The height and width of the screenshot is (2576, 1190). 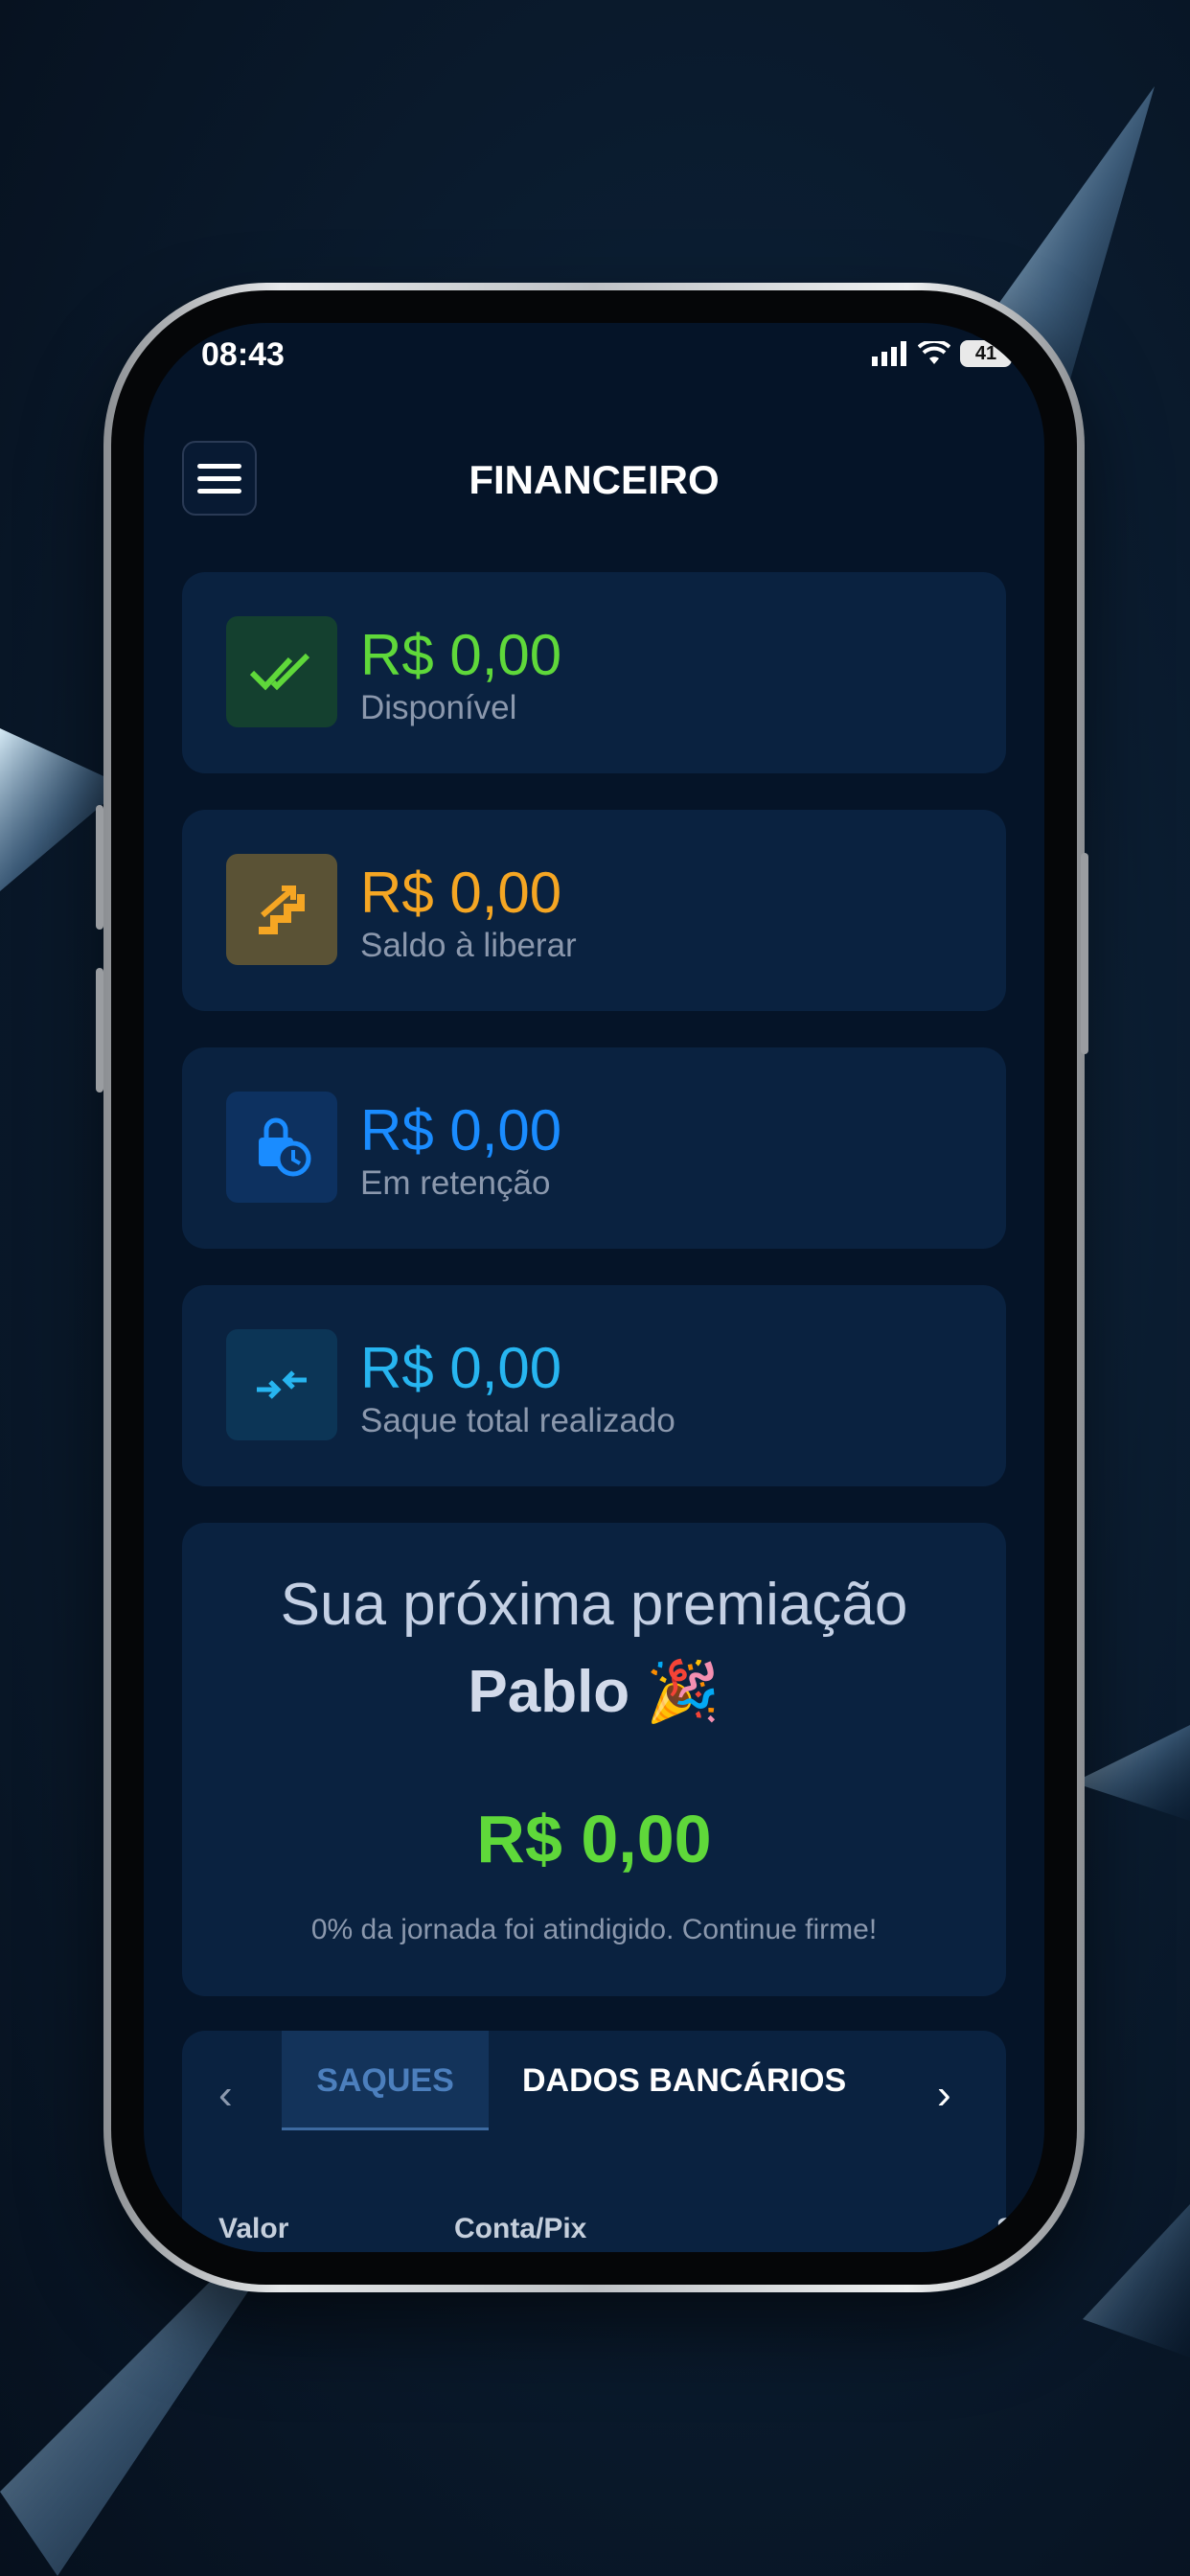 I want to click on page-title: FINANCEIRO, so click(x=594, y=479).